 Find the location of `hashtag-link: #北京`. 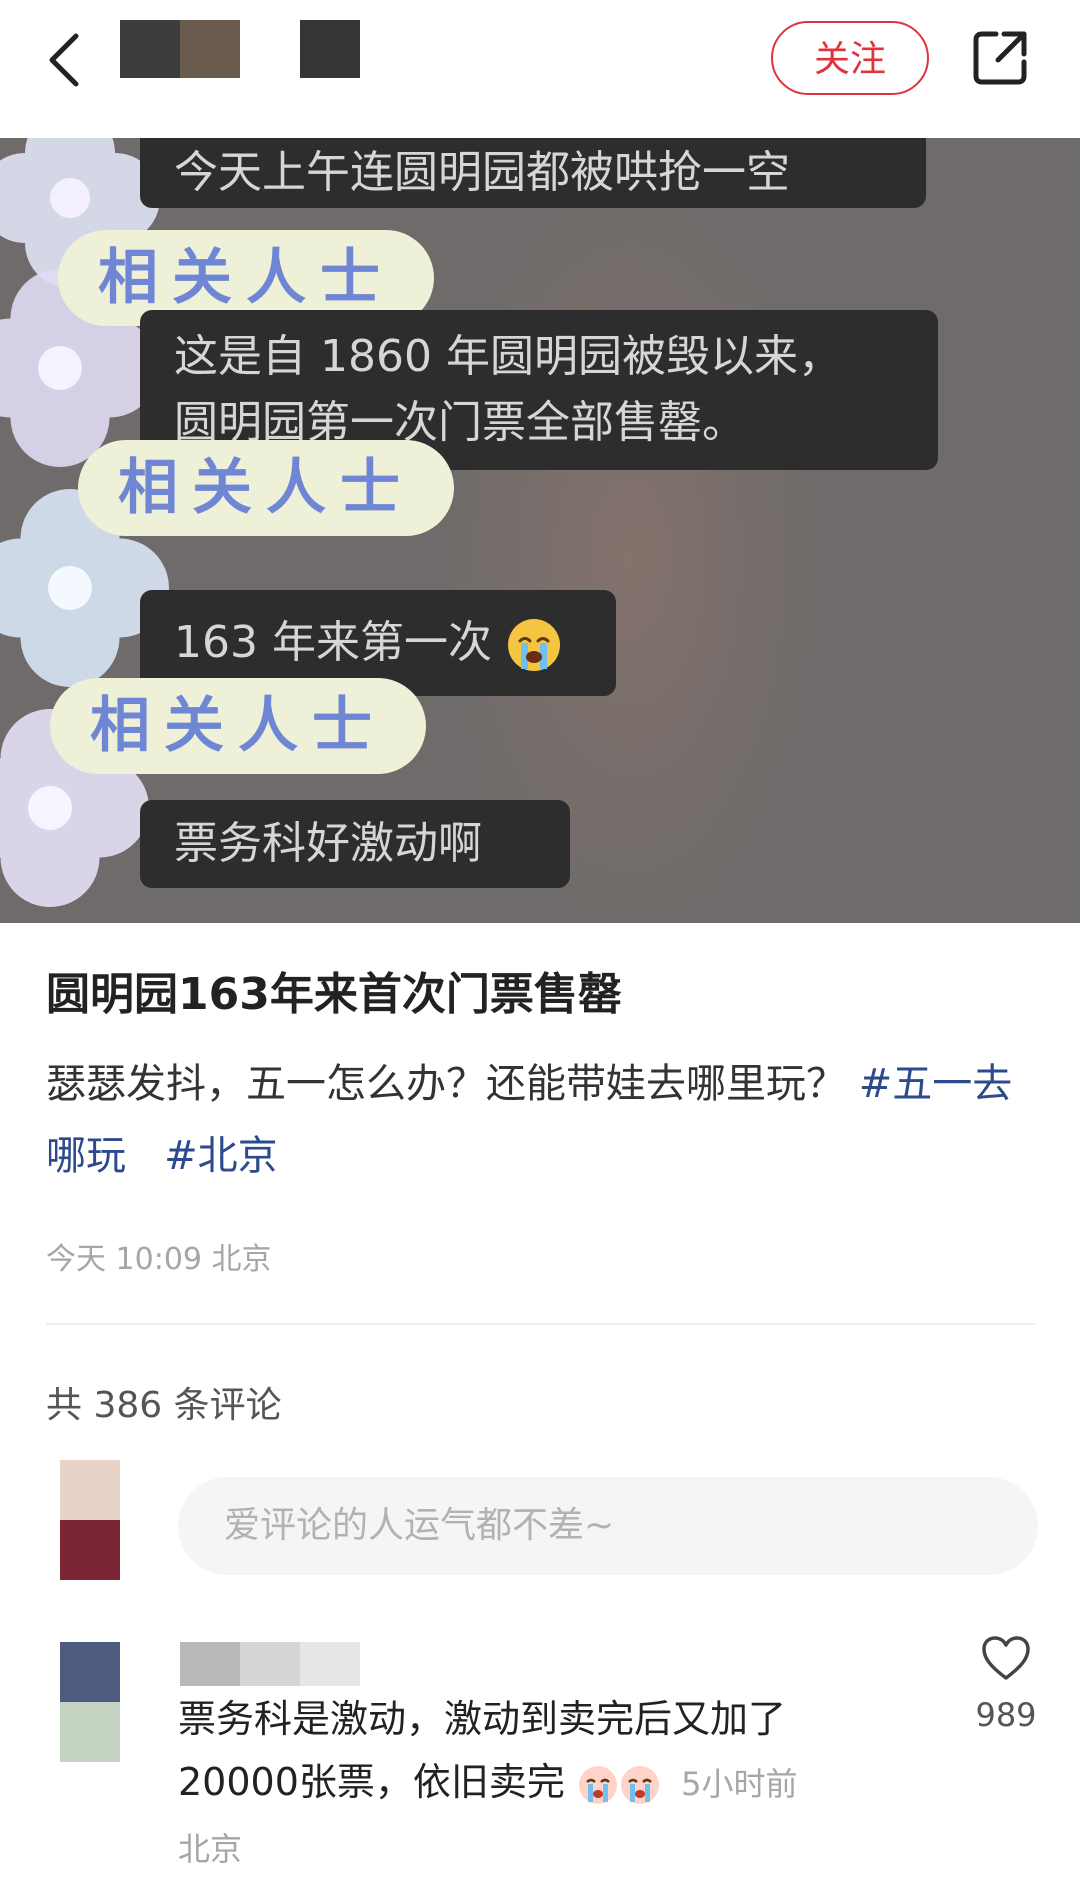

hashtag-link: #北京 is located at coordinates (221, 1156).